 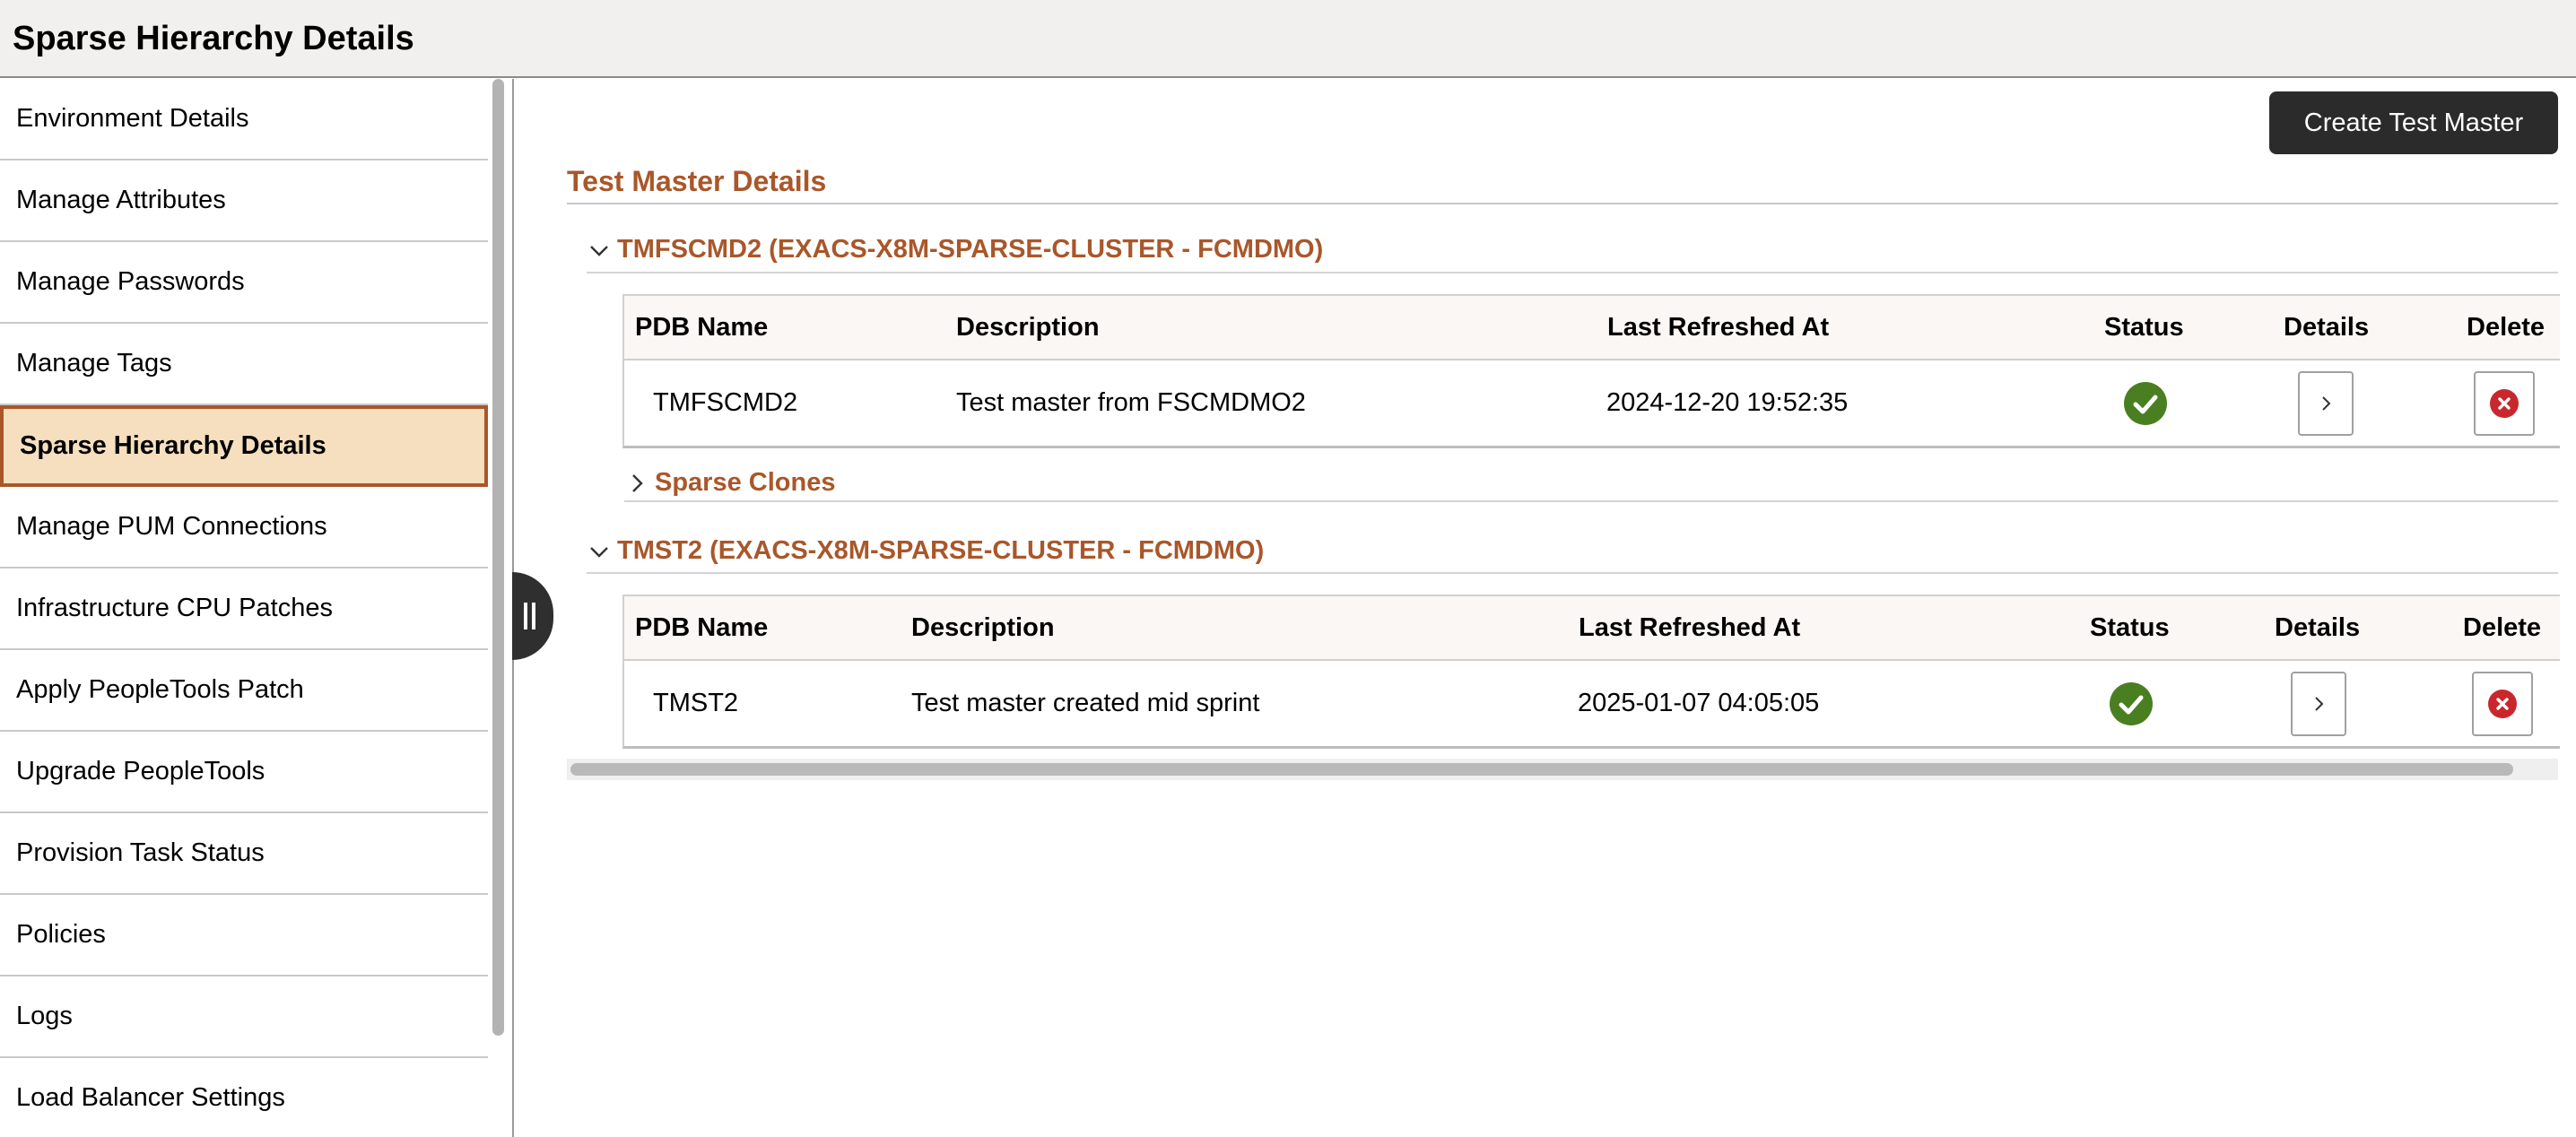 What do you see at coordinates (1085, 703) in the screenshot?
I see `description-cell: Test master created mid sprint` at bounding box center [1085, 703].